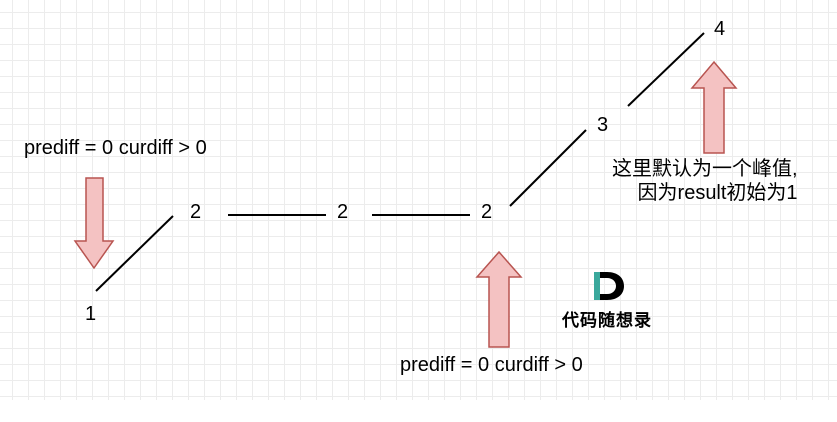  I want to click on node-2-third: 2, so click(486, 212).